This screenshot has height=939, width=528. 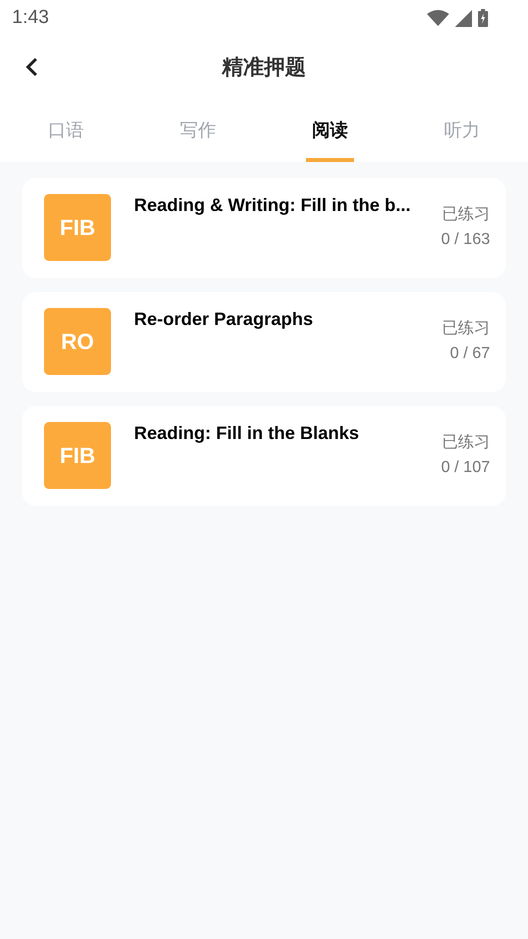 What do you see at coordinates (77, 341) in the screenshot?
I see `type-badge: RO` at bounding box center [77, 341].